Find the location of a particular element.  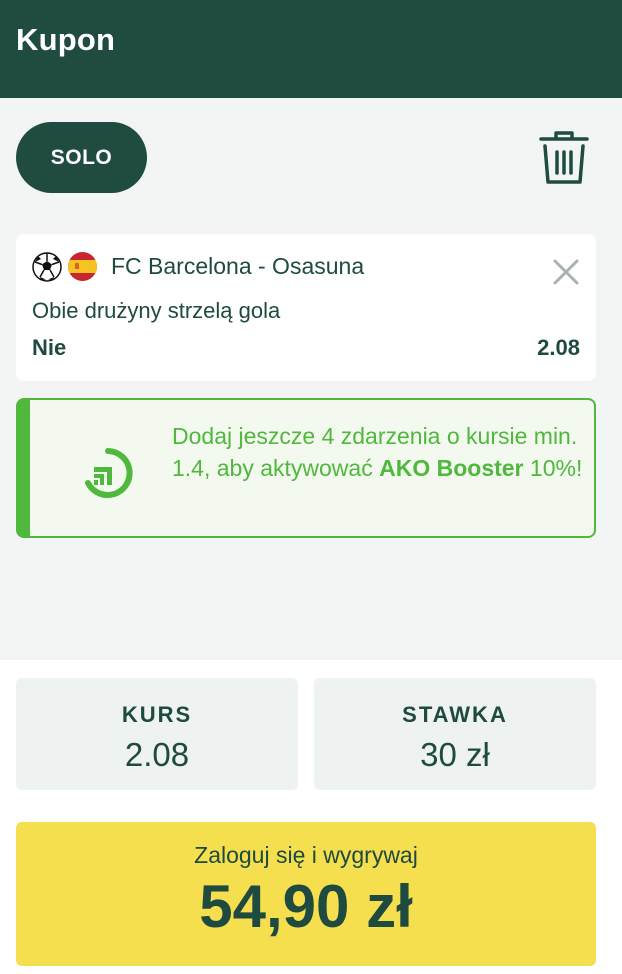

total-odds-value: 2.08 is located at coordinates (157, 754).